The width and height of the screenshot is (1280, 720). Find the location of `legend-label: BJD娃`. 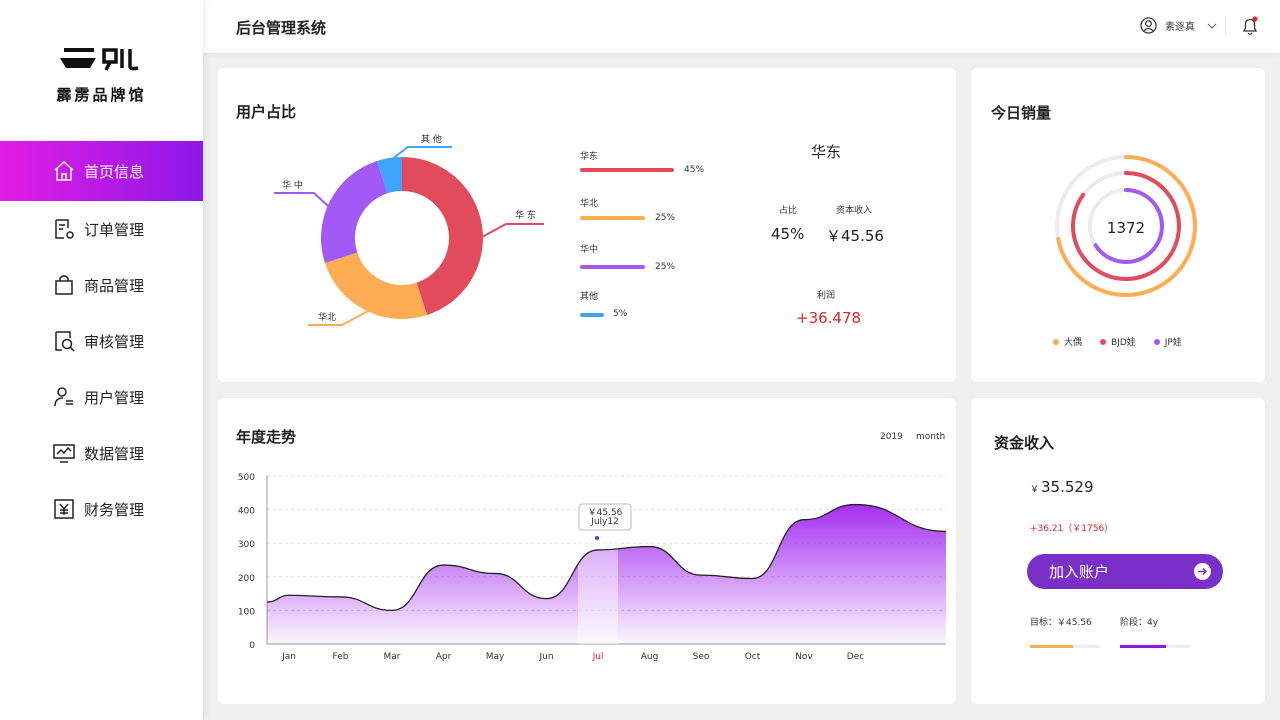

legend-label: BJD娃 is located at coordinates (1123, 343).